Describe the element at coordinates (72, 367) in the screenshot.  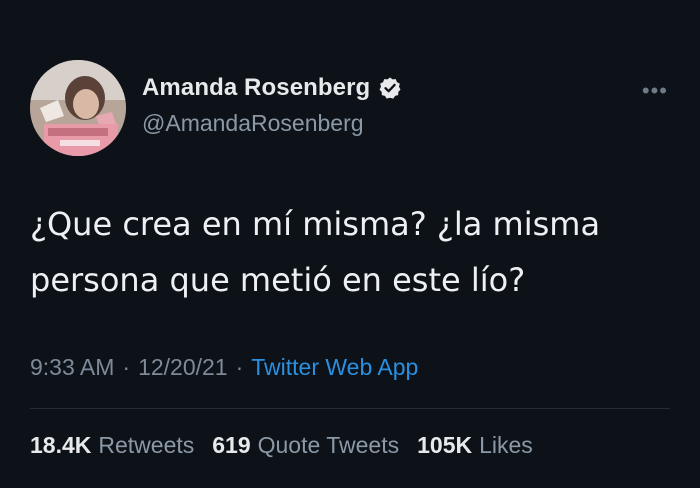
I see `tweet-time: 9:33 AM` at that location.